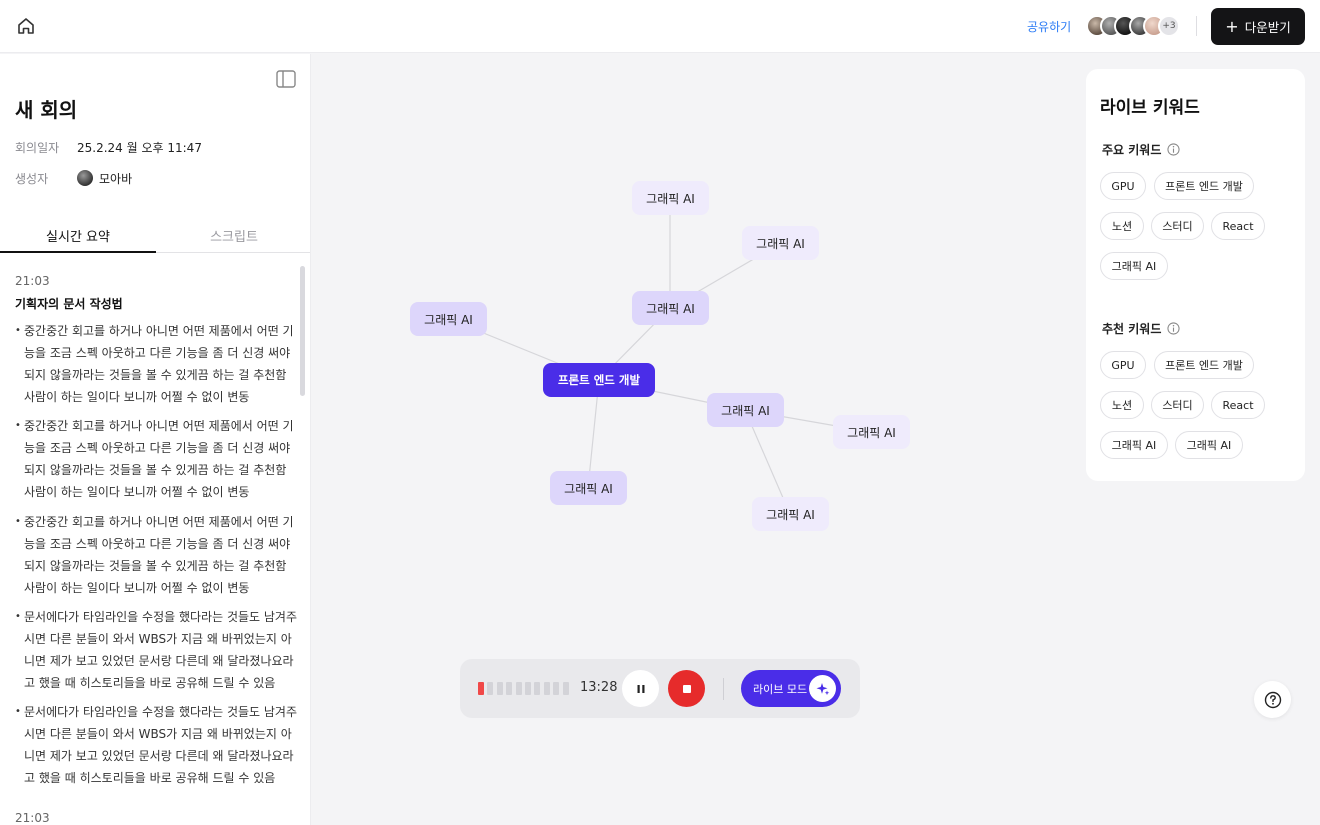 Image resolution: width=1320 pixels, height=825 pixels. I want to click on help-button, so click(1272, 699).